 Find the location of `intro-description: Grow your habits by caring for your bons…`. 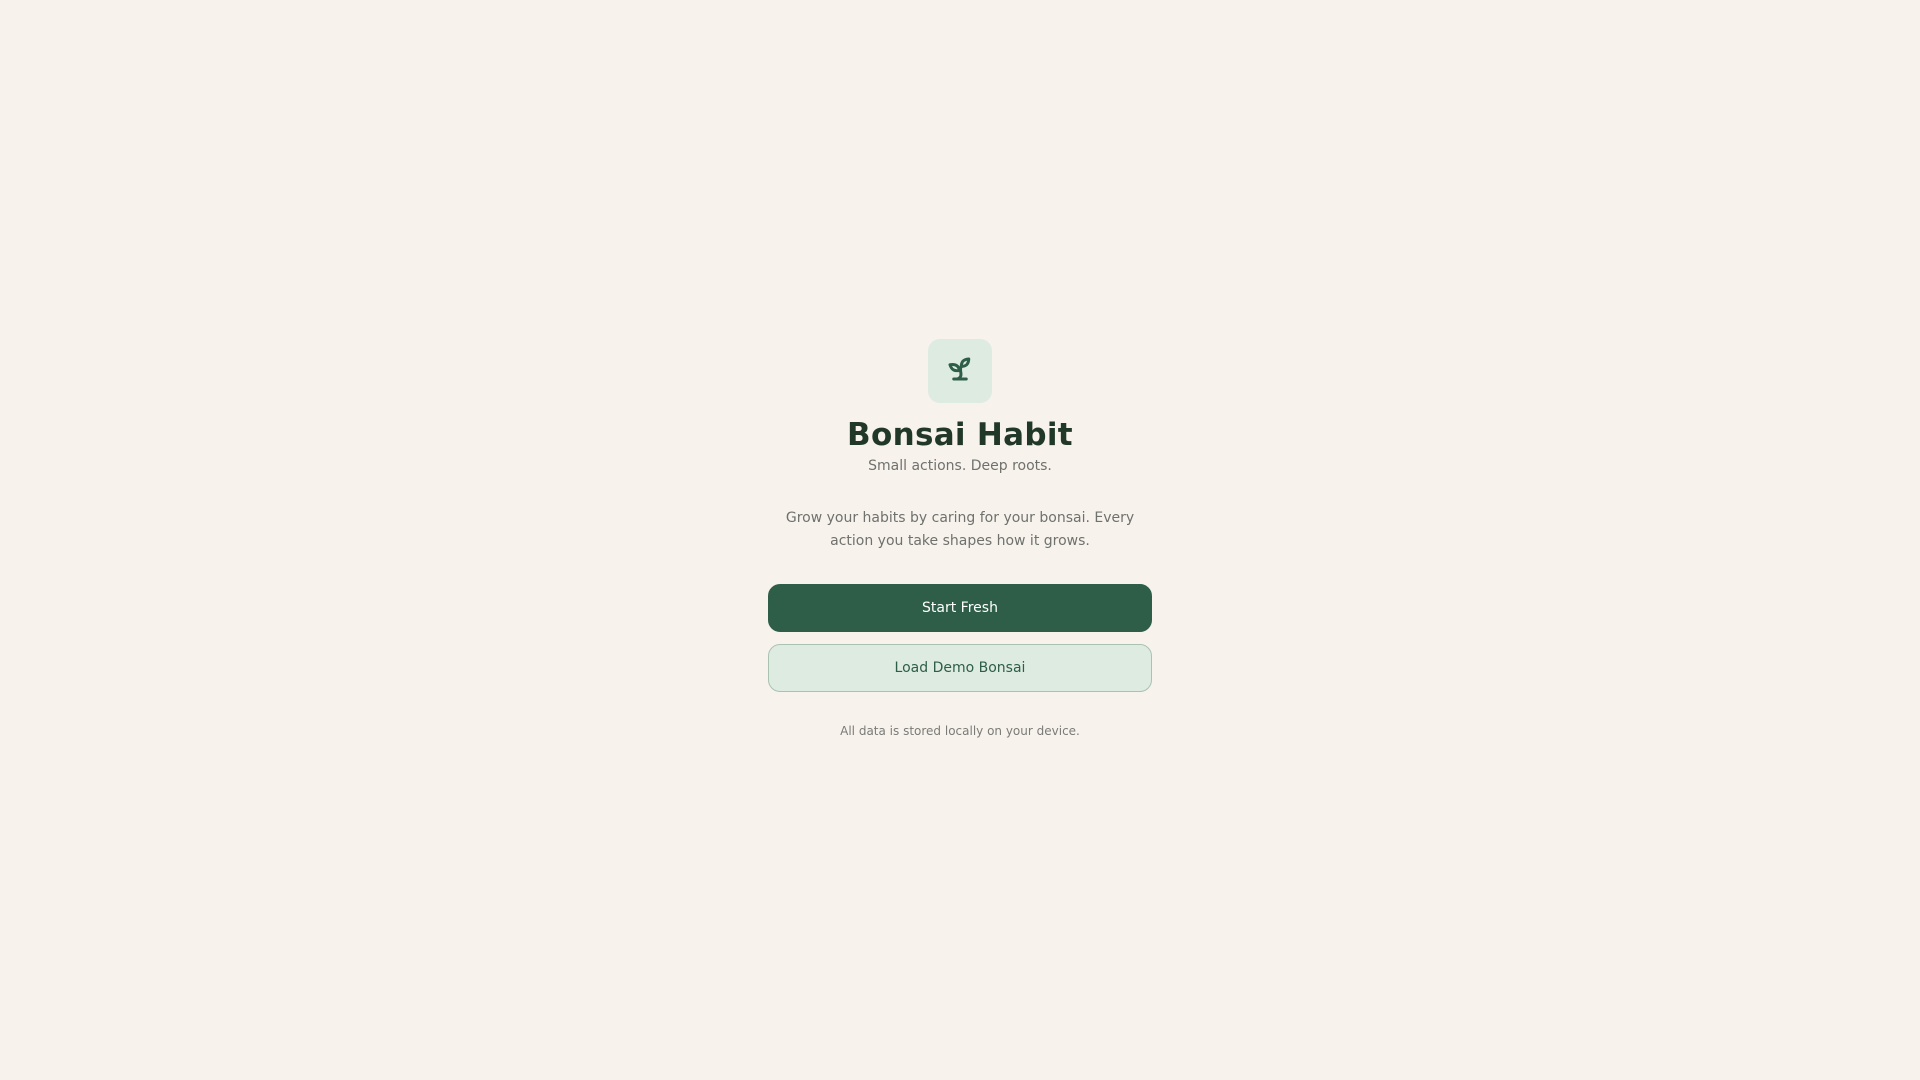

intro-description: Grow your habits by caring for your bons… is located at coordinates (960, 529).